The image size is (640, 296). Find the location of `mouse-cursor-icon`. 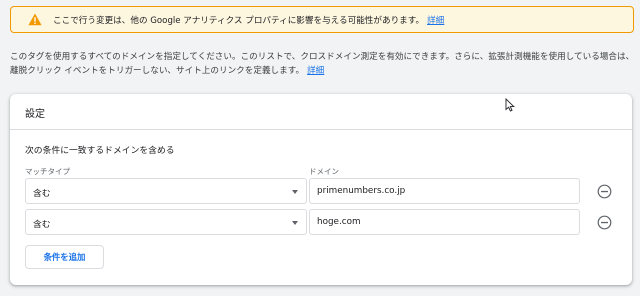

mouse-cursor-icon is located at coordinates (510, 104).